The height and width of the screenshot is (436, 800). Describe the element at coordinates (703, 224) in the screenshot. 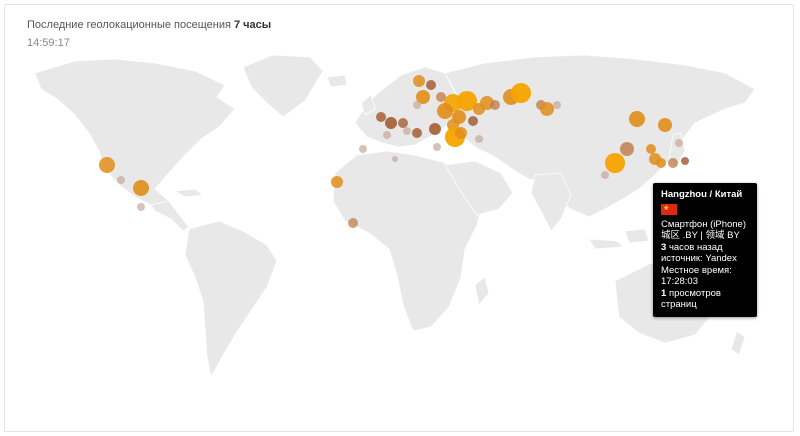

I see `tooltip-device: Смартфон (iPhone)` at that location.